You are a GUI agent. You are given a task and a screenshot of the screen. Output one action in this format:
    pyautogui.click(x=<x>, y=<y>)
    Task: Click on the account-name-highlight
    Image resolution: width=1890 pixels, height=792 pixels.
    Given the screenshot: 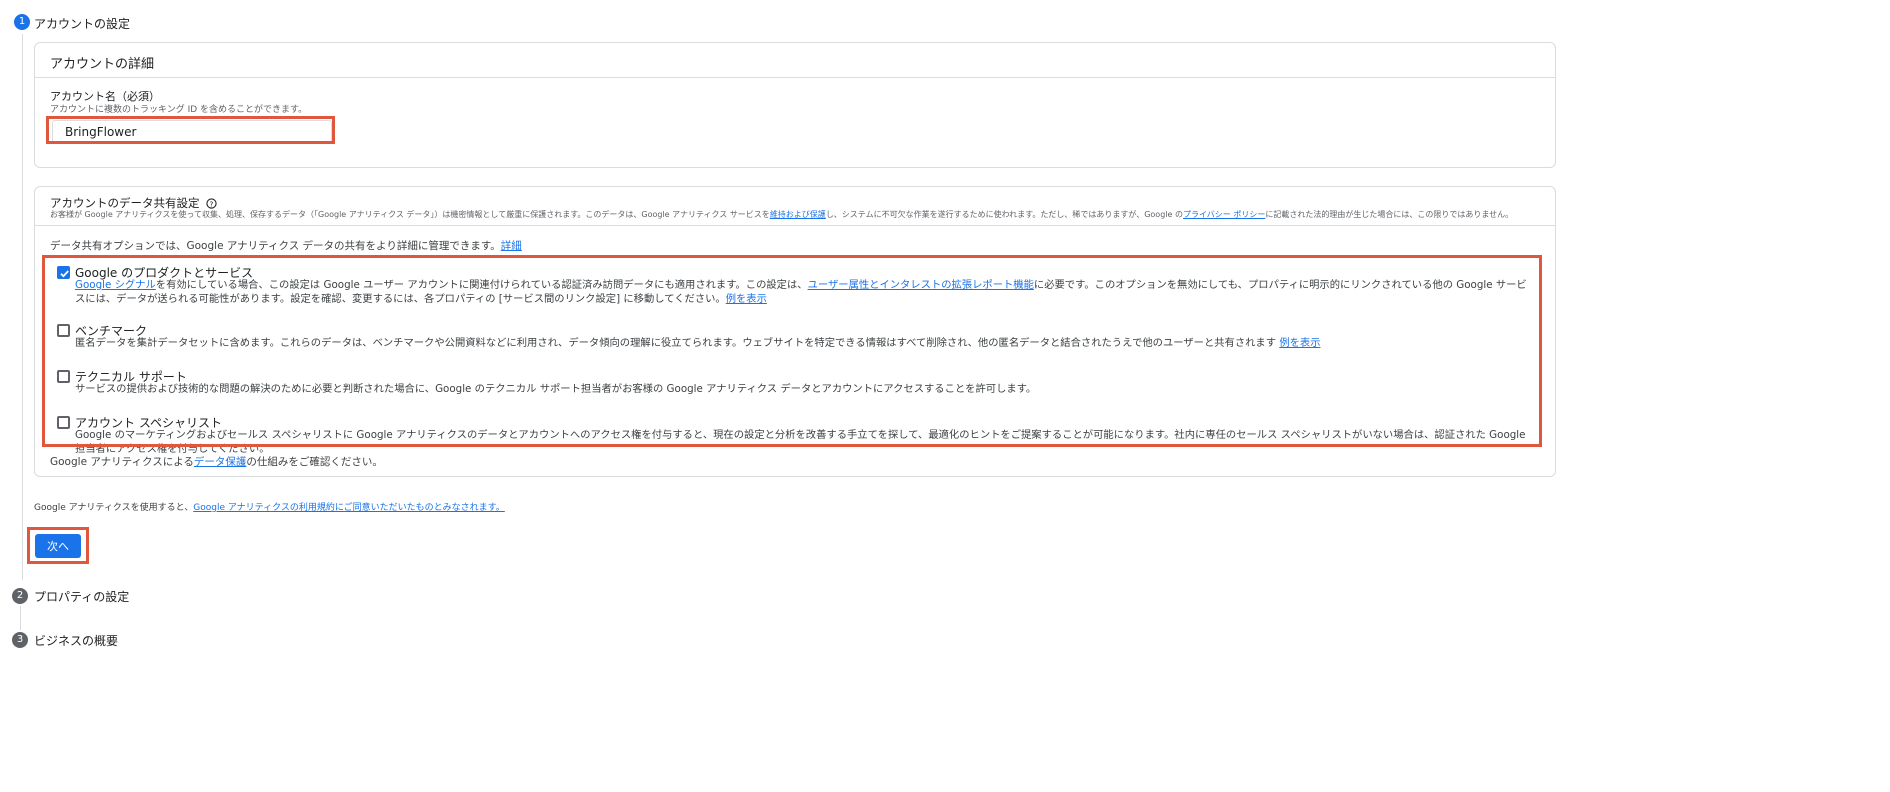 What is the action you would take?
    pyautogui.click(x=190, y=130)
    